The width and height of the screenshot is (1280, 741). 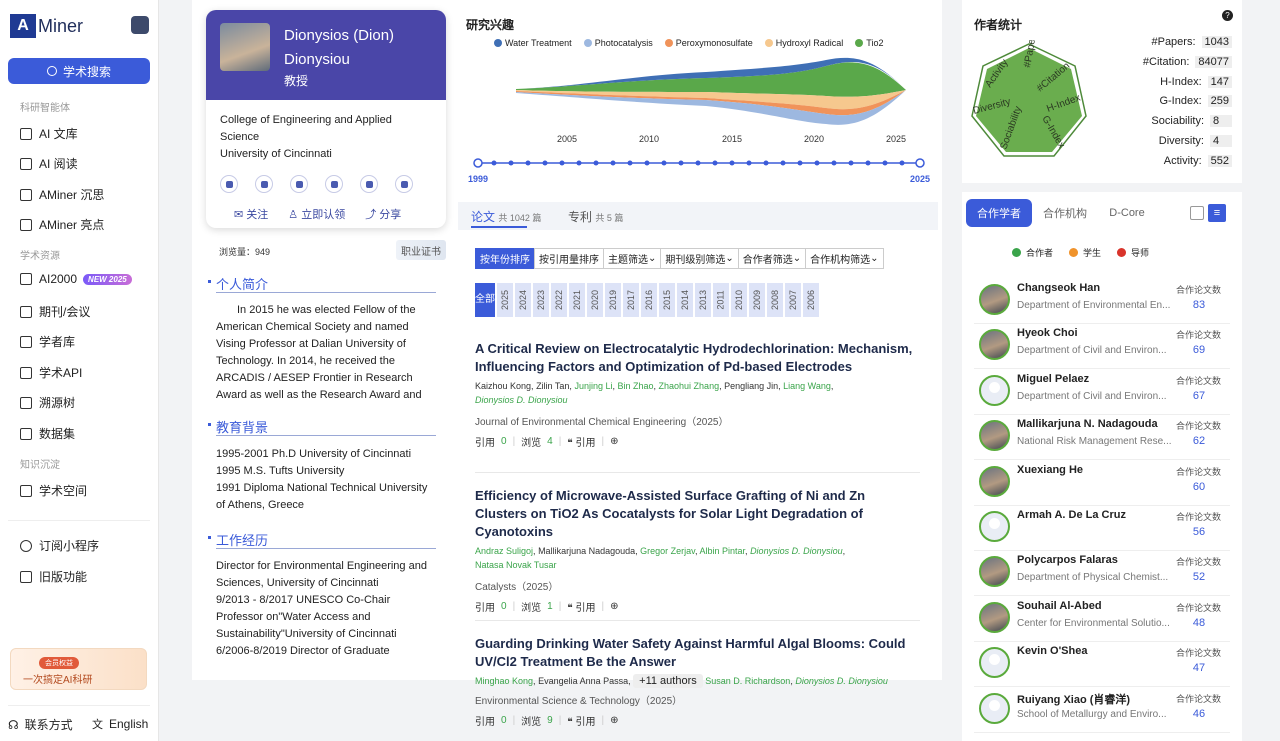 What do you see at coordinates (46, 26) in the screenshot?
I see `aminer-logo: A Miner` at bounding box center [46, 26].